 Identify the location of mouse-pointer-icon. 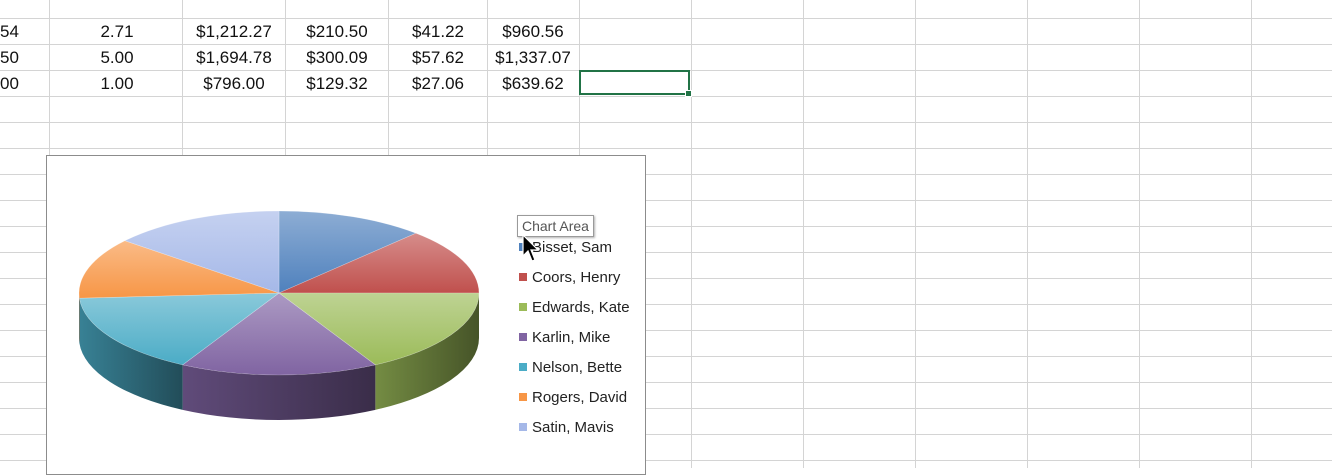
(532, 249).